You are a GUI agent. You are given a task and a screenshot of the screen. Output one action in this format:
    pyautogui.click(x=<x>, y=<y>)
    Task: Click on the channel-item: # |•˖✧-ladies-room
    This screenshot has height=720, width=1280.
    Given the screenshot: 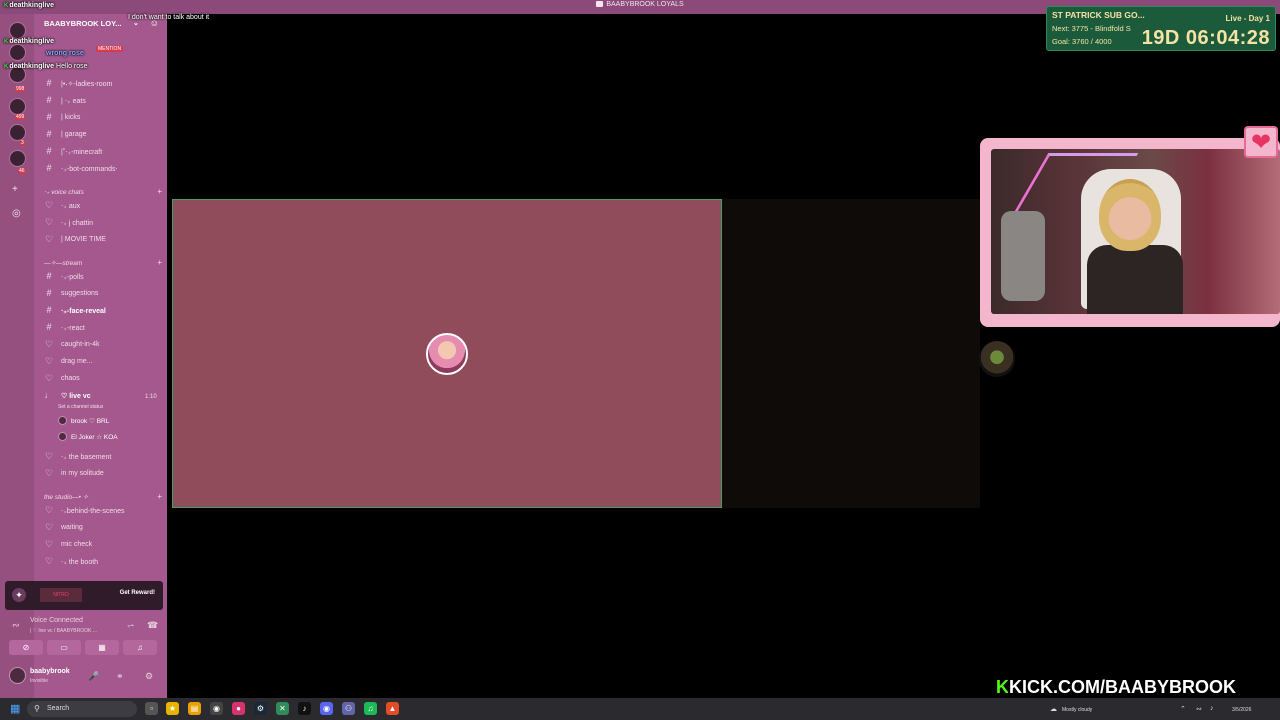 What is the action you would take?
    pyautogui.click(x=103, y=85)
    